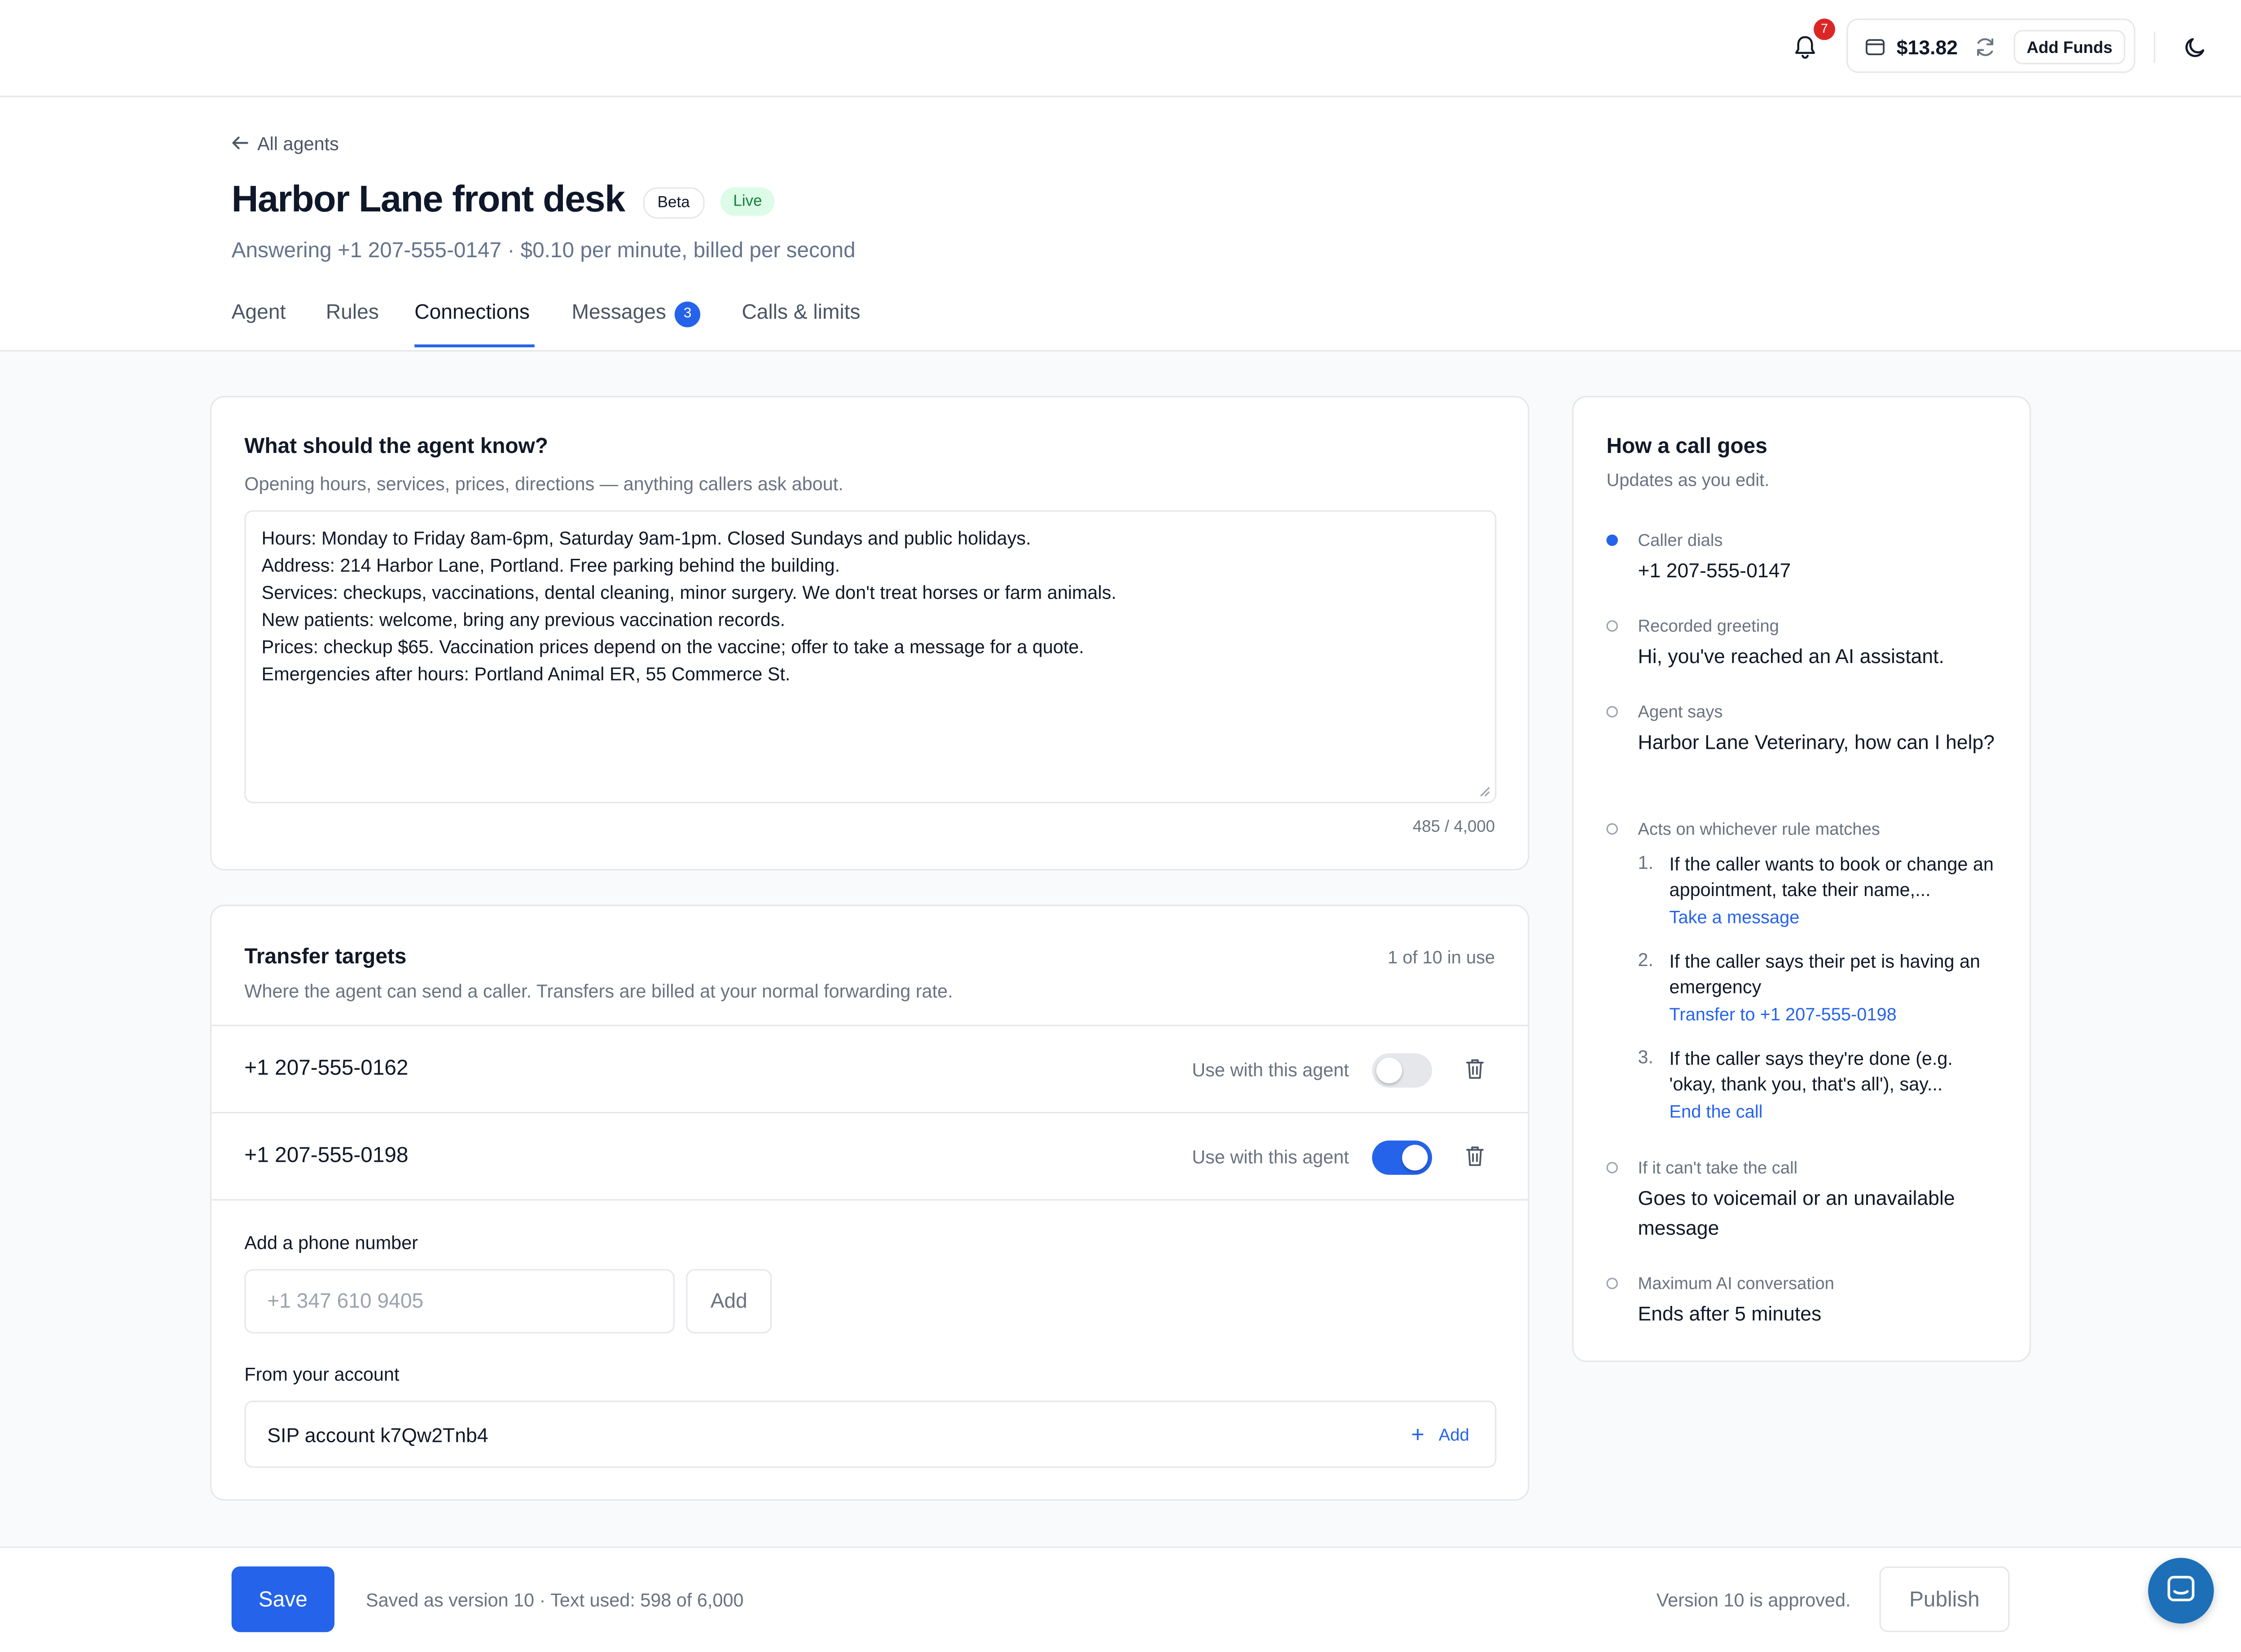  Describe the element at coordinates (1805, 48) in the screenshot. I see `bell-icon` at that location.